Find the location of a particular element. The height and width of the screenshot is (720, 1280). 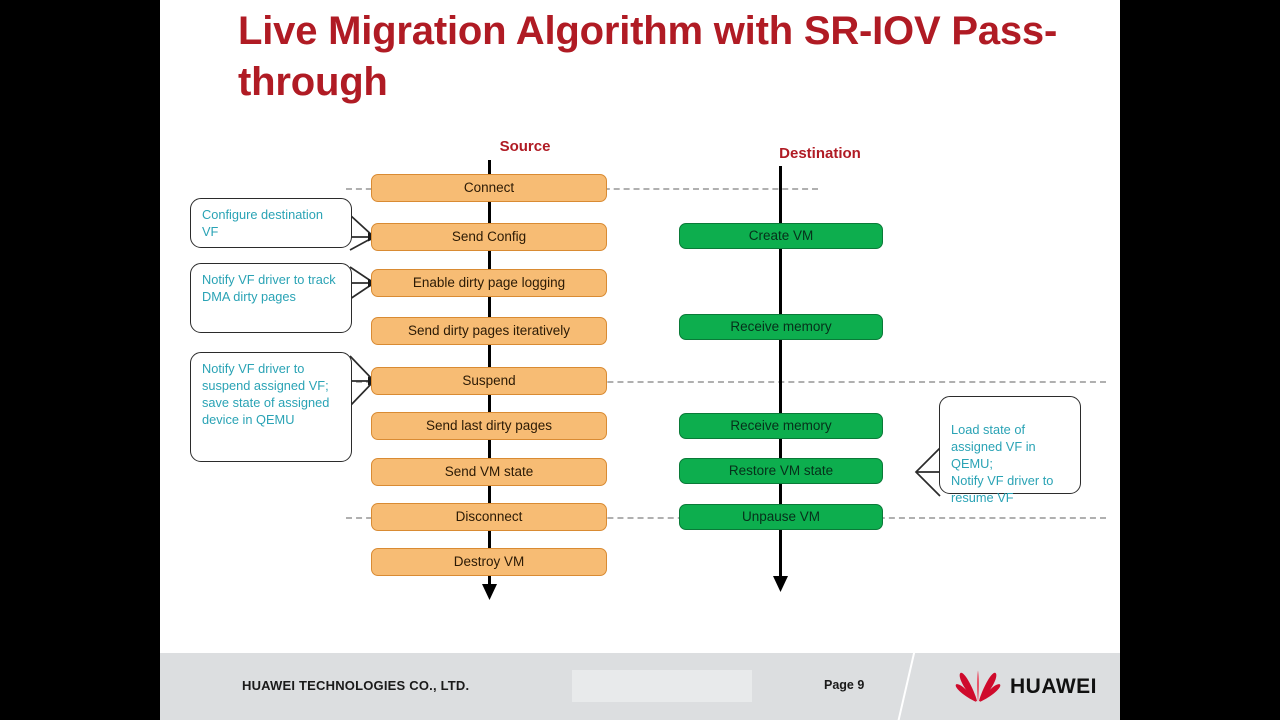

destination-step-receive-memory-2: Receive memory is located at coordinates (781, 426).